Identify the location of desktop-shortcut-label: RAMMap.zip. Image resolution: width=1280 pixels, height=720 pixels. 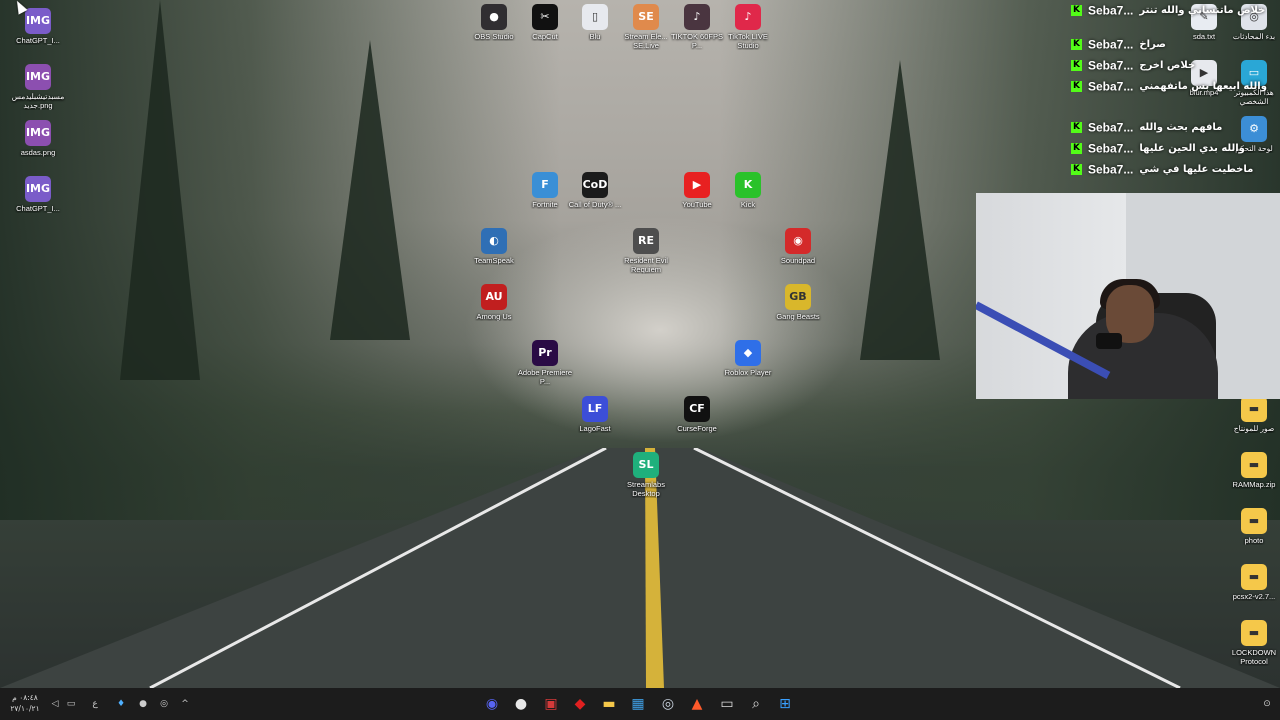
(1254, 484).